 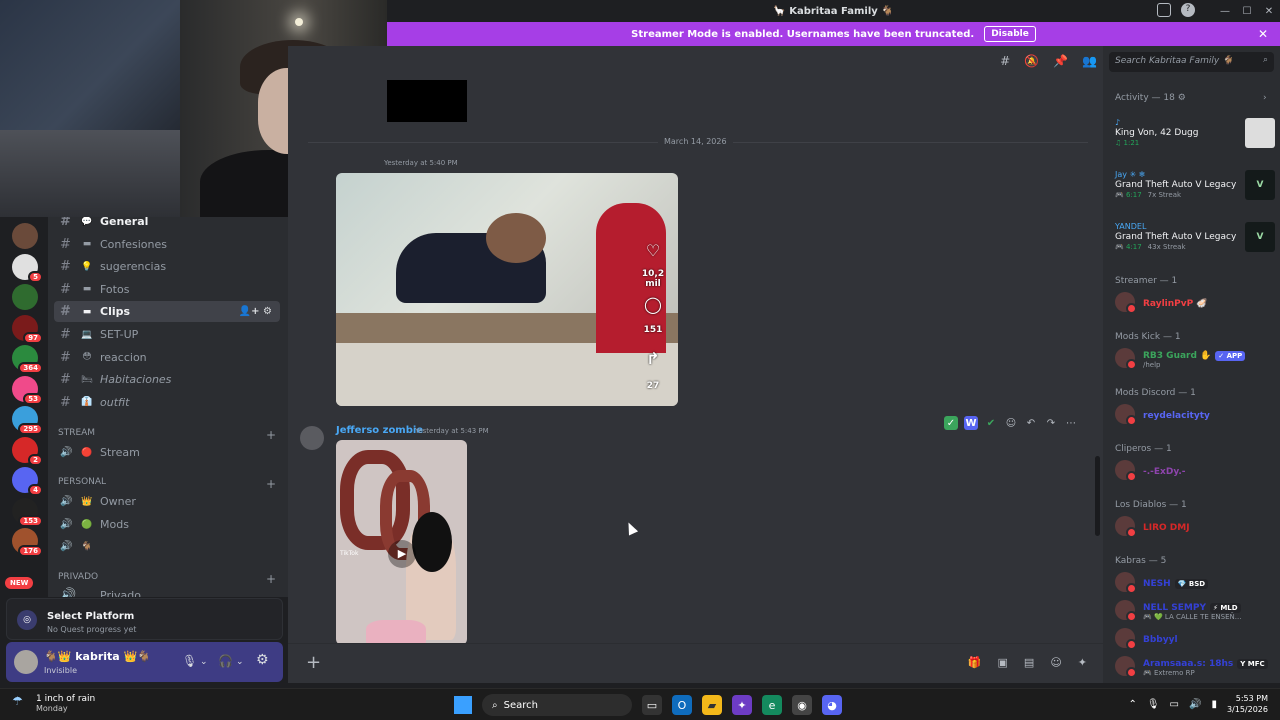 I want to click on windows-start-icon, so click(x=463, y=705).